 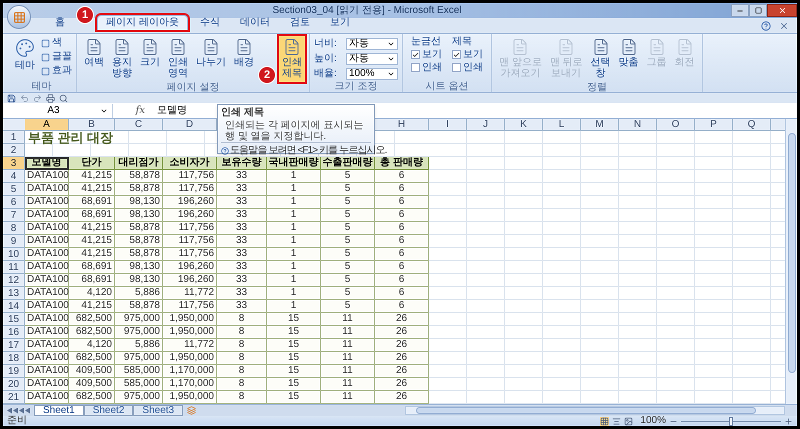 What do you see at coordinates (326, 74) in the screenshot?
I see `field-label: 배율:` at bounding box center [326, 74].